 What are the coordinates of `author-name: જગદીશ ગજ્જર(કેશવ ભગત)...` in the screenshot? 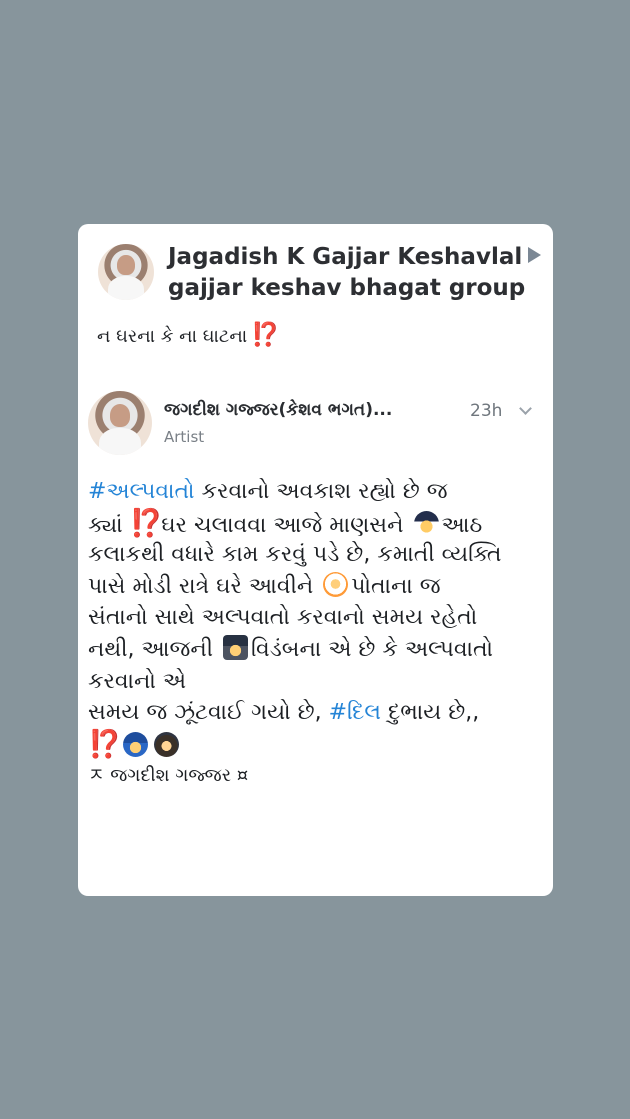 It's located at (299, 410).